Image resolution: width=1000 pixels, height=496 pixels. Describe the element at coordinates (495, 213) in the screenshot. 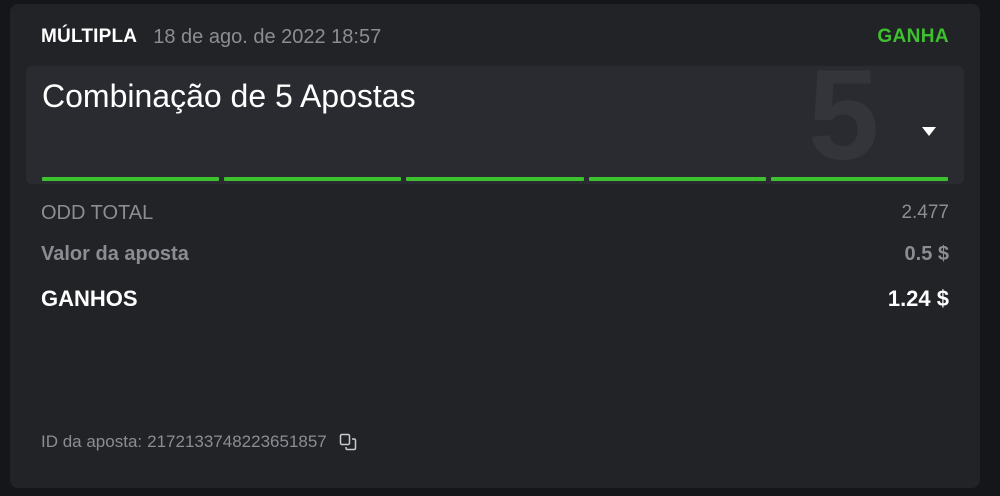

I see `odd-total-row: ODD TOTAL 2.477` at that location.